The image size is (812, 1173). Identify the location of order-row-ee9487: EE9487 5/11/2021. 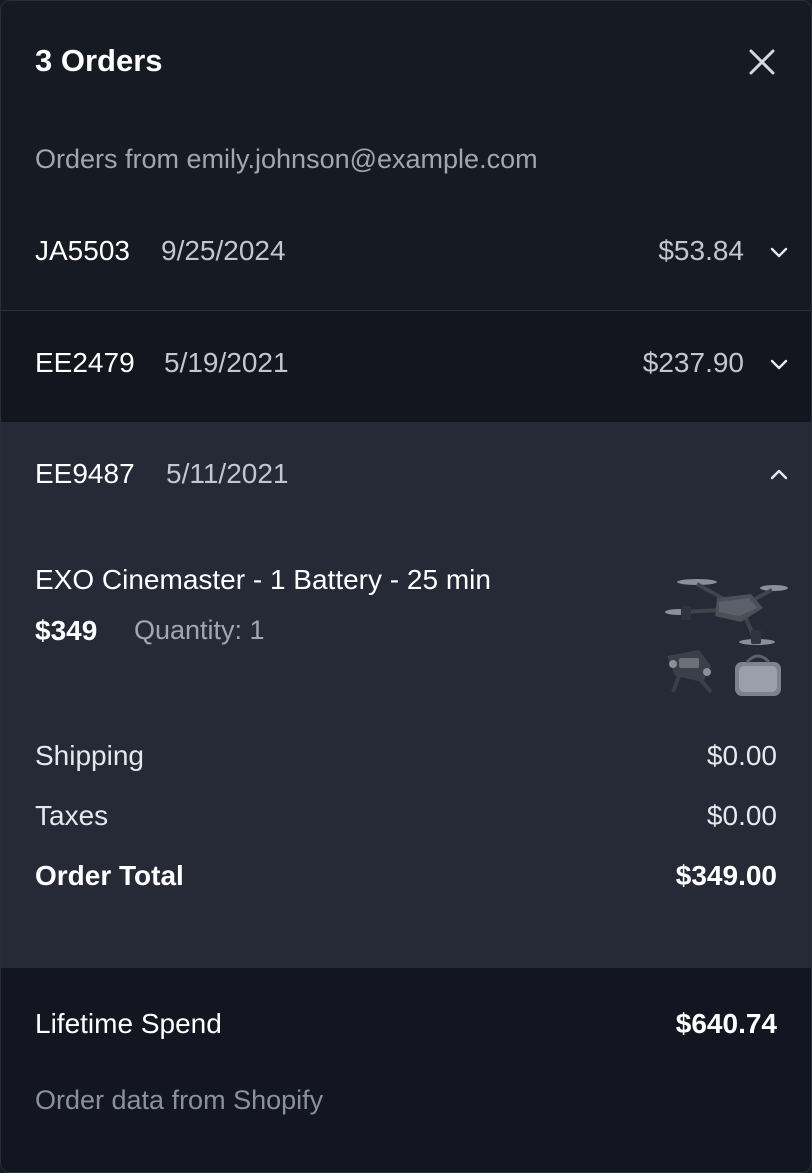
(406, 478).